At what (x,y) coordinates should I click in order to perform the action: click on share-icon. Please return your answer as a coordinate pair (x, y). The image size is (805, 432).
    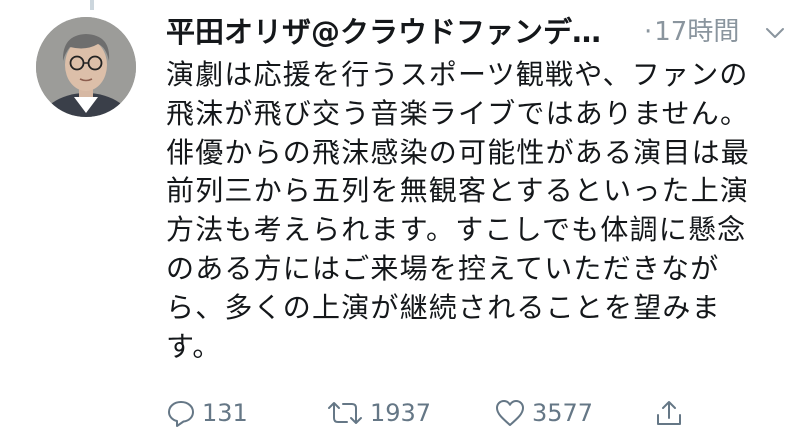
    Looking at the image, I should click on (669, 413).